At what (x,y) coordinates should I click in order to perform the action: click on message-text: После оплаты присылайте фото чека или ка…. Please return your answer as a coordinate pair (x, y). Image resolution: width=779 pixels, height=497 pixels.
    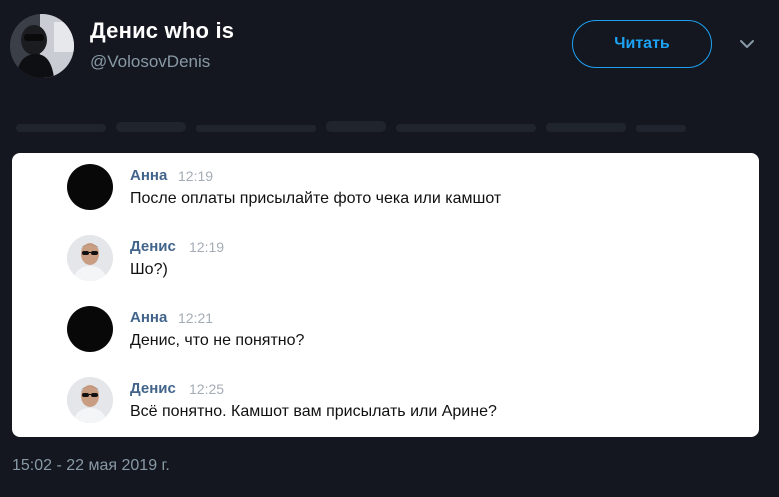
    Looking at the image, I should click on (316, 198).